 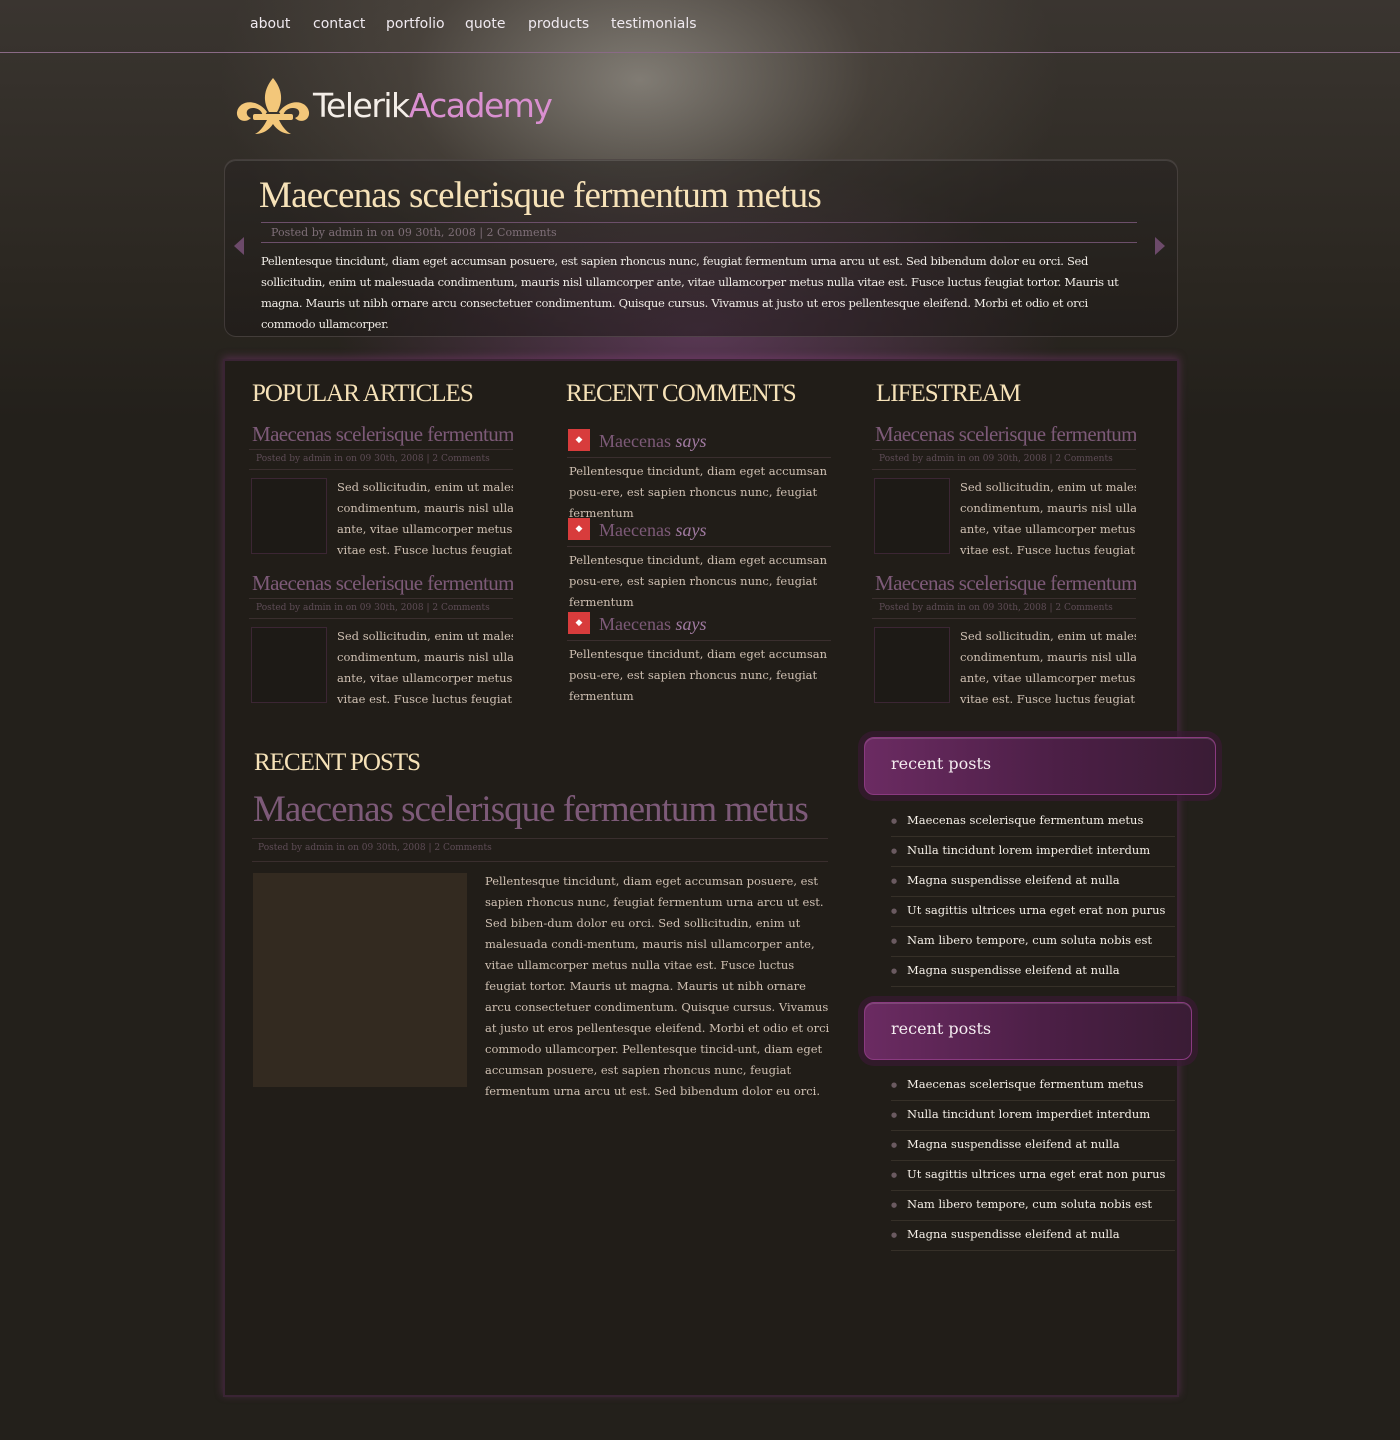 I want to click on recent-posts-heading: RECENT POSTS, so click(x=337, y=762).